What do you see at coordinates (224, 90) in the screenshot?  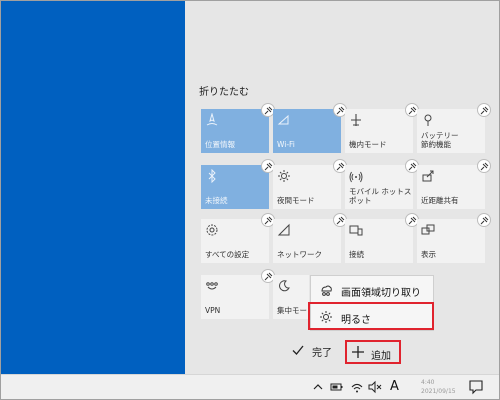 I see `collapse-link: 折りたたむ` at bounding box center [224, 90].